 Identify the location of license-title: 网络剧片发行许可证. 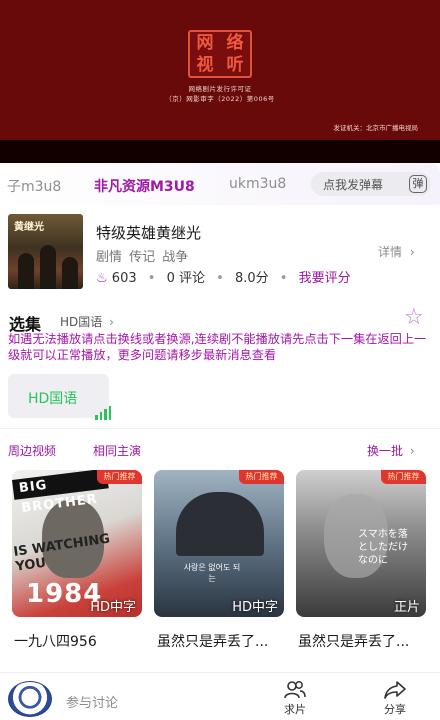
(220, 89).